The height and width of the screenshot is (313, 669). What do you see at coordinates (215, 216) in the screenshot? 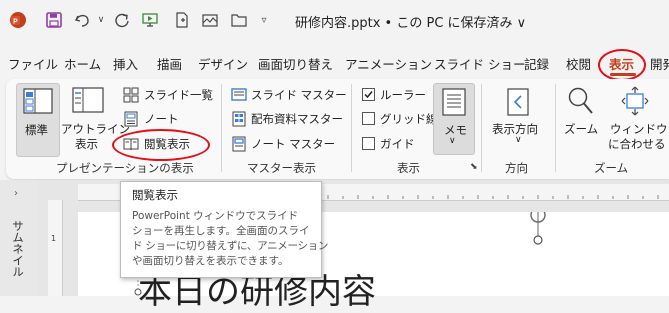
I see `tooltip-line-1: PowerPoint ウィンドウでスライド` at bounding box center [215, 216].